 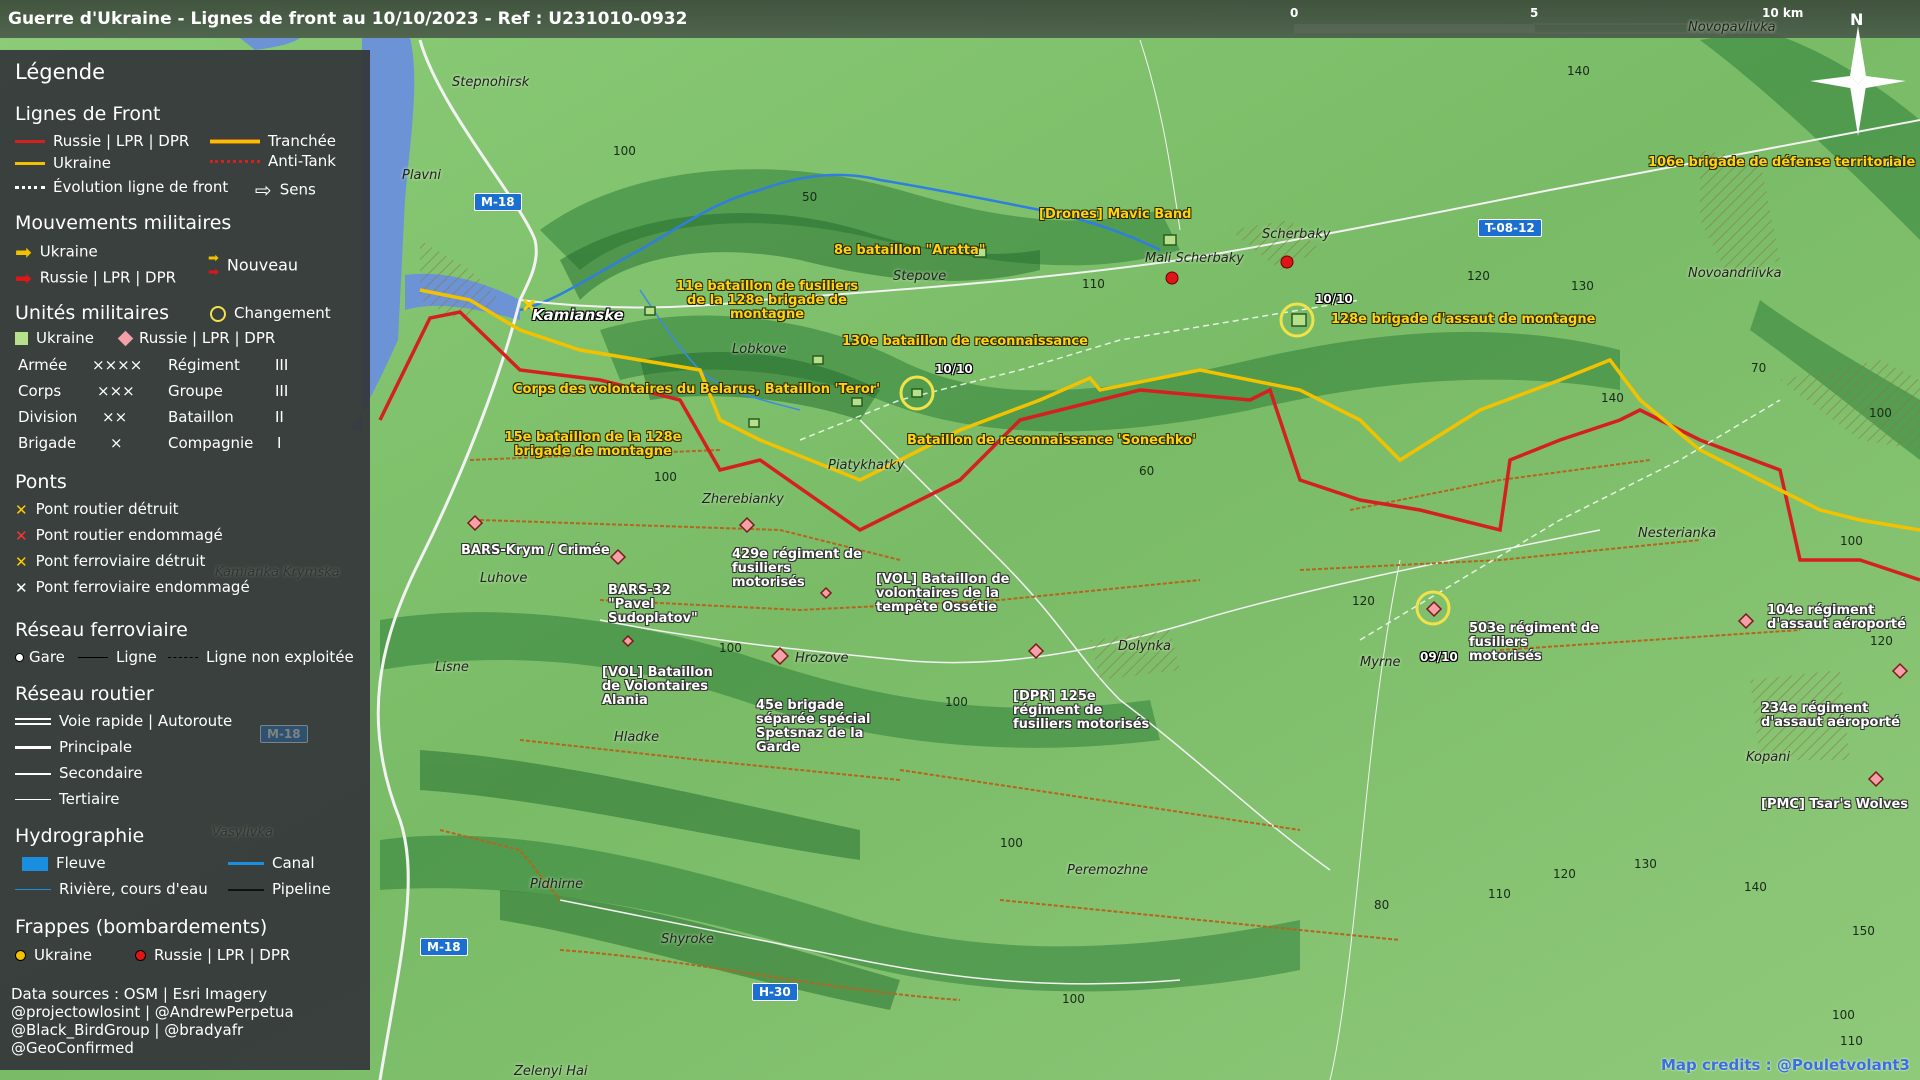 I want to click on town-label: Myrne, so click(x=1380, y=662).